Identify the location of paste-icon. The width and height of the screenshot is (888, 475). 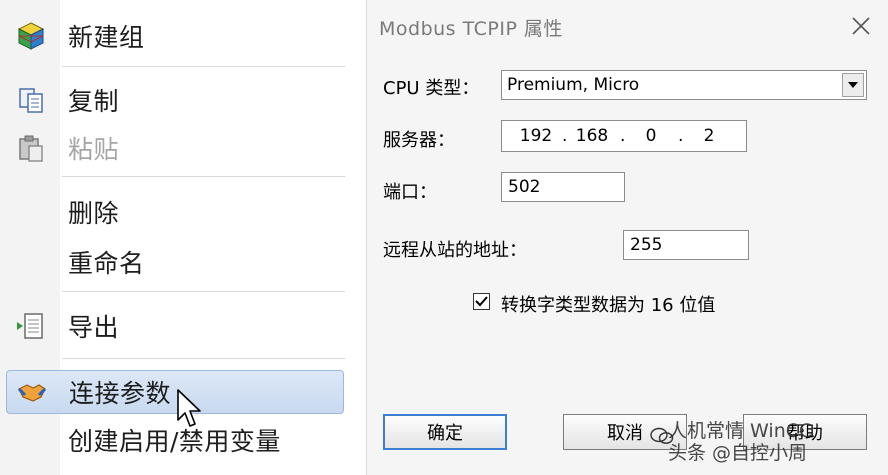
(31, 148).